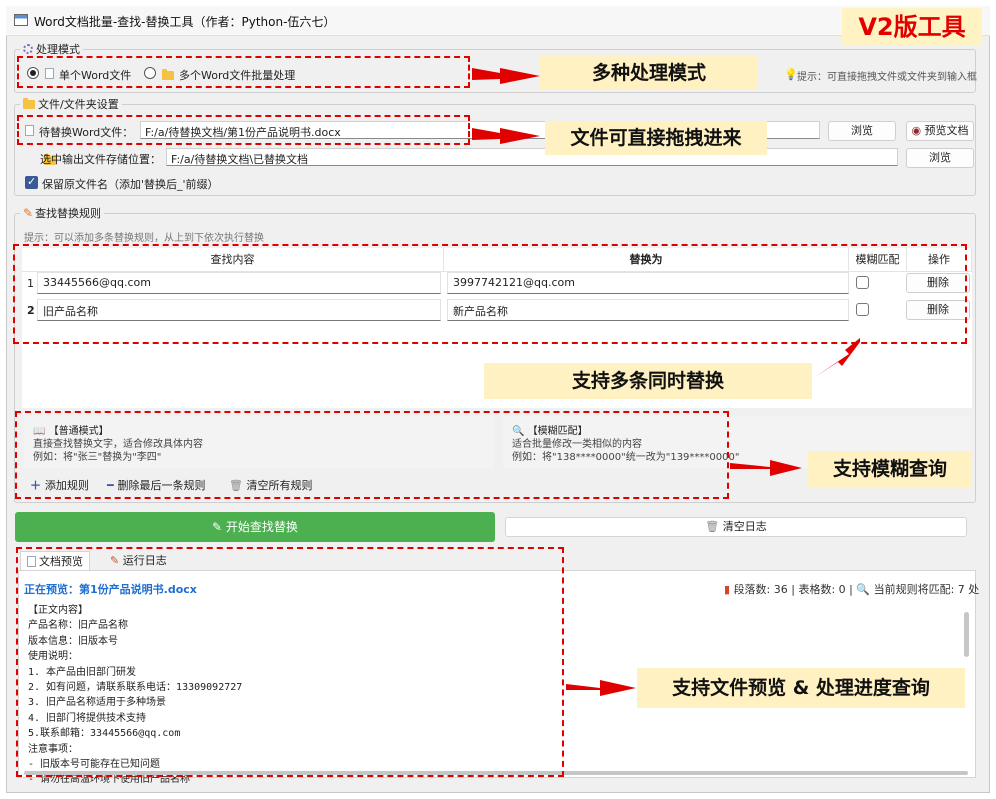 The height and width of the screenshot is (799, 996). I want to click on callout-modes: 多种处理模式, so click(649, 73).